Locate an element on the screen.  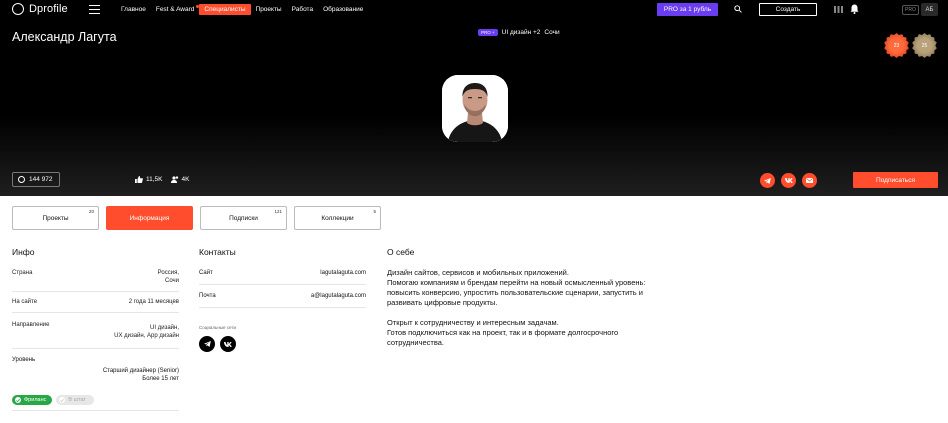
tab-subscriptions-count: 121 is located at coordinates (278, 211).